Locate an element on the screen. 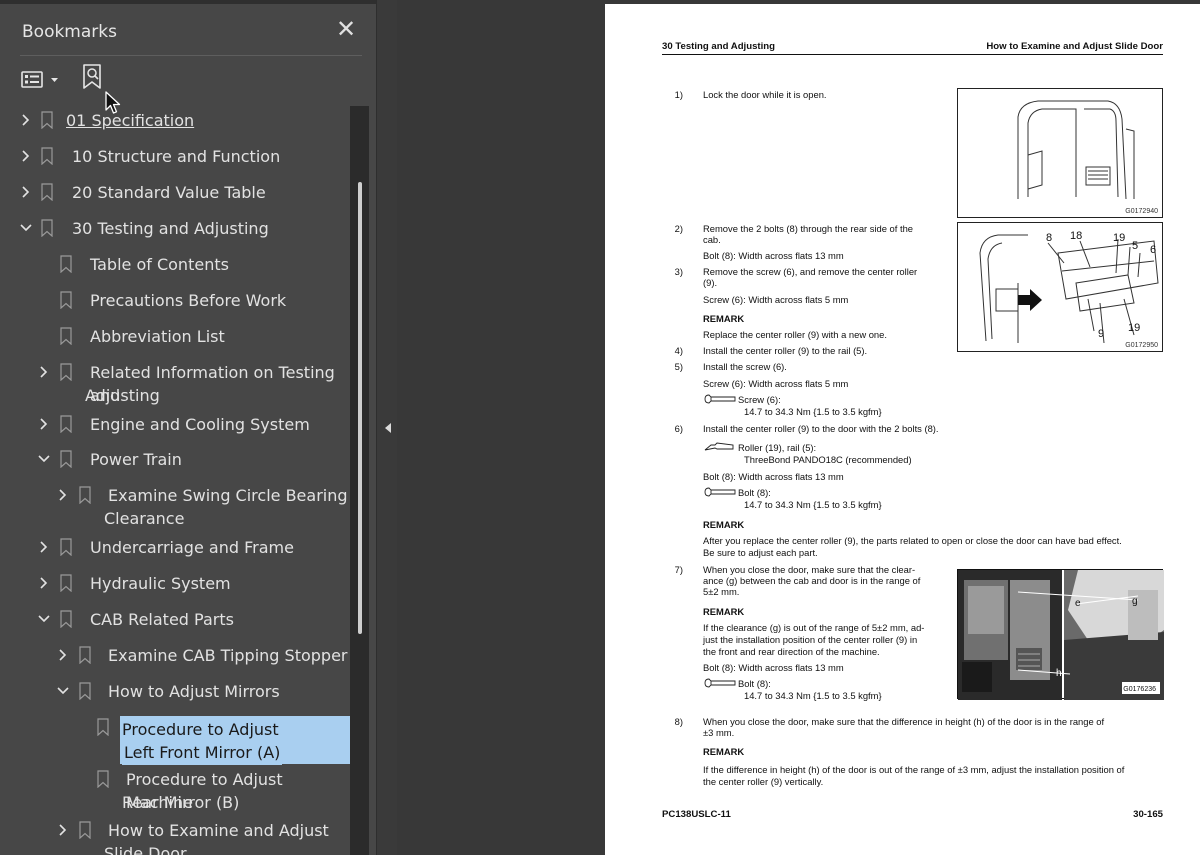 The width and height of the screenshot is (1200, 855). figure-door-open: G0172940 is located at coordinates (1060, 153).